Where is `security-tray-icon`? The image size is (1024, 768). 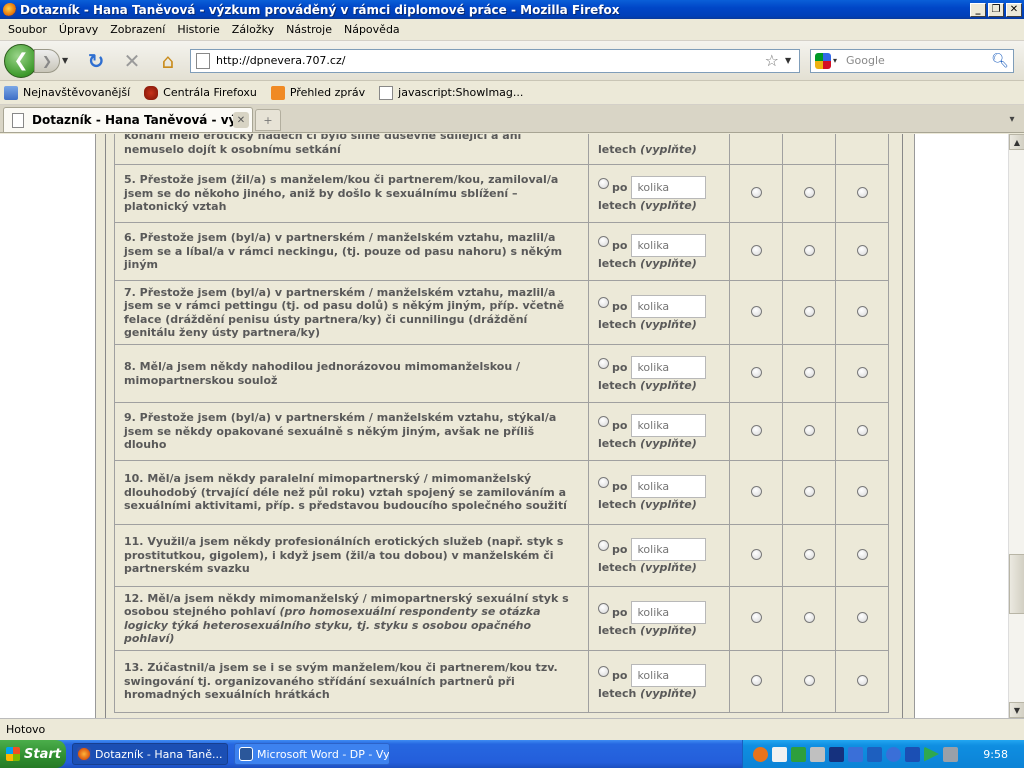 security-tray-icon is located at coordinates (912, 754).